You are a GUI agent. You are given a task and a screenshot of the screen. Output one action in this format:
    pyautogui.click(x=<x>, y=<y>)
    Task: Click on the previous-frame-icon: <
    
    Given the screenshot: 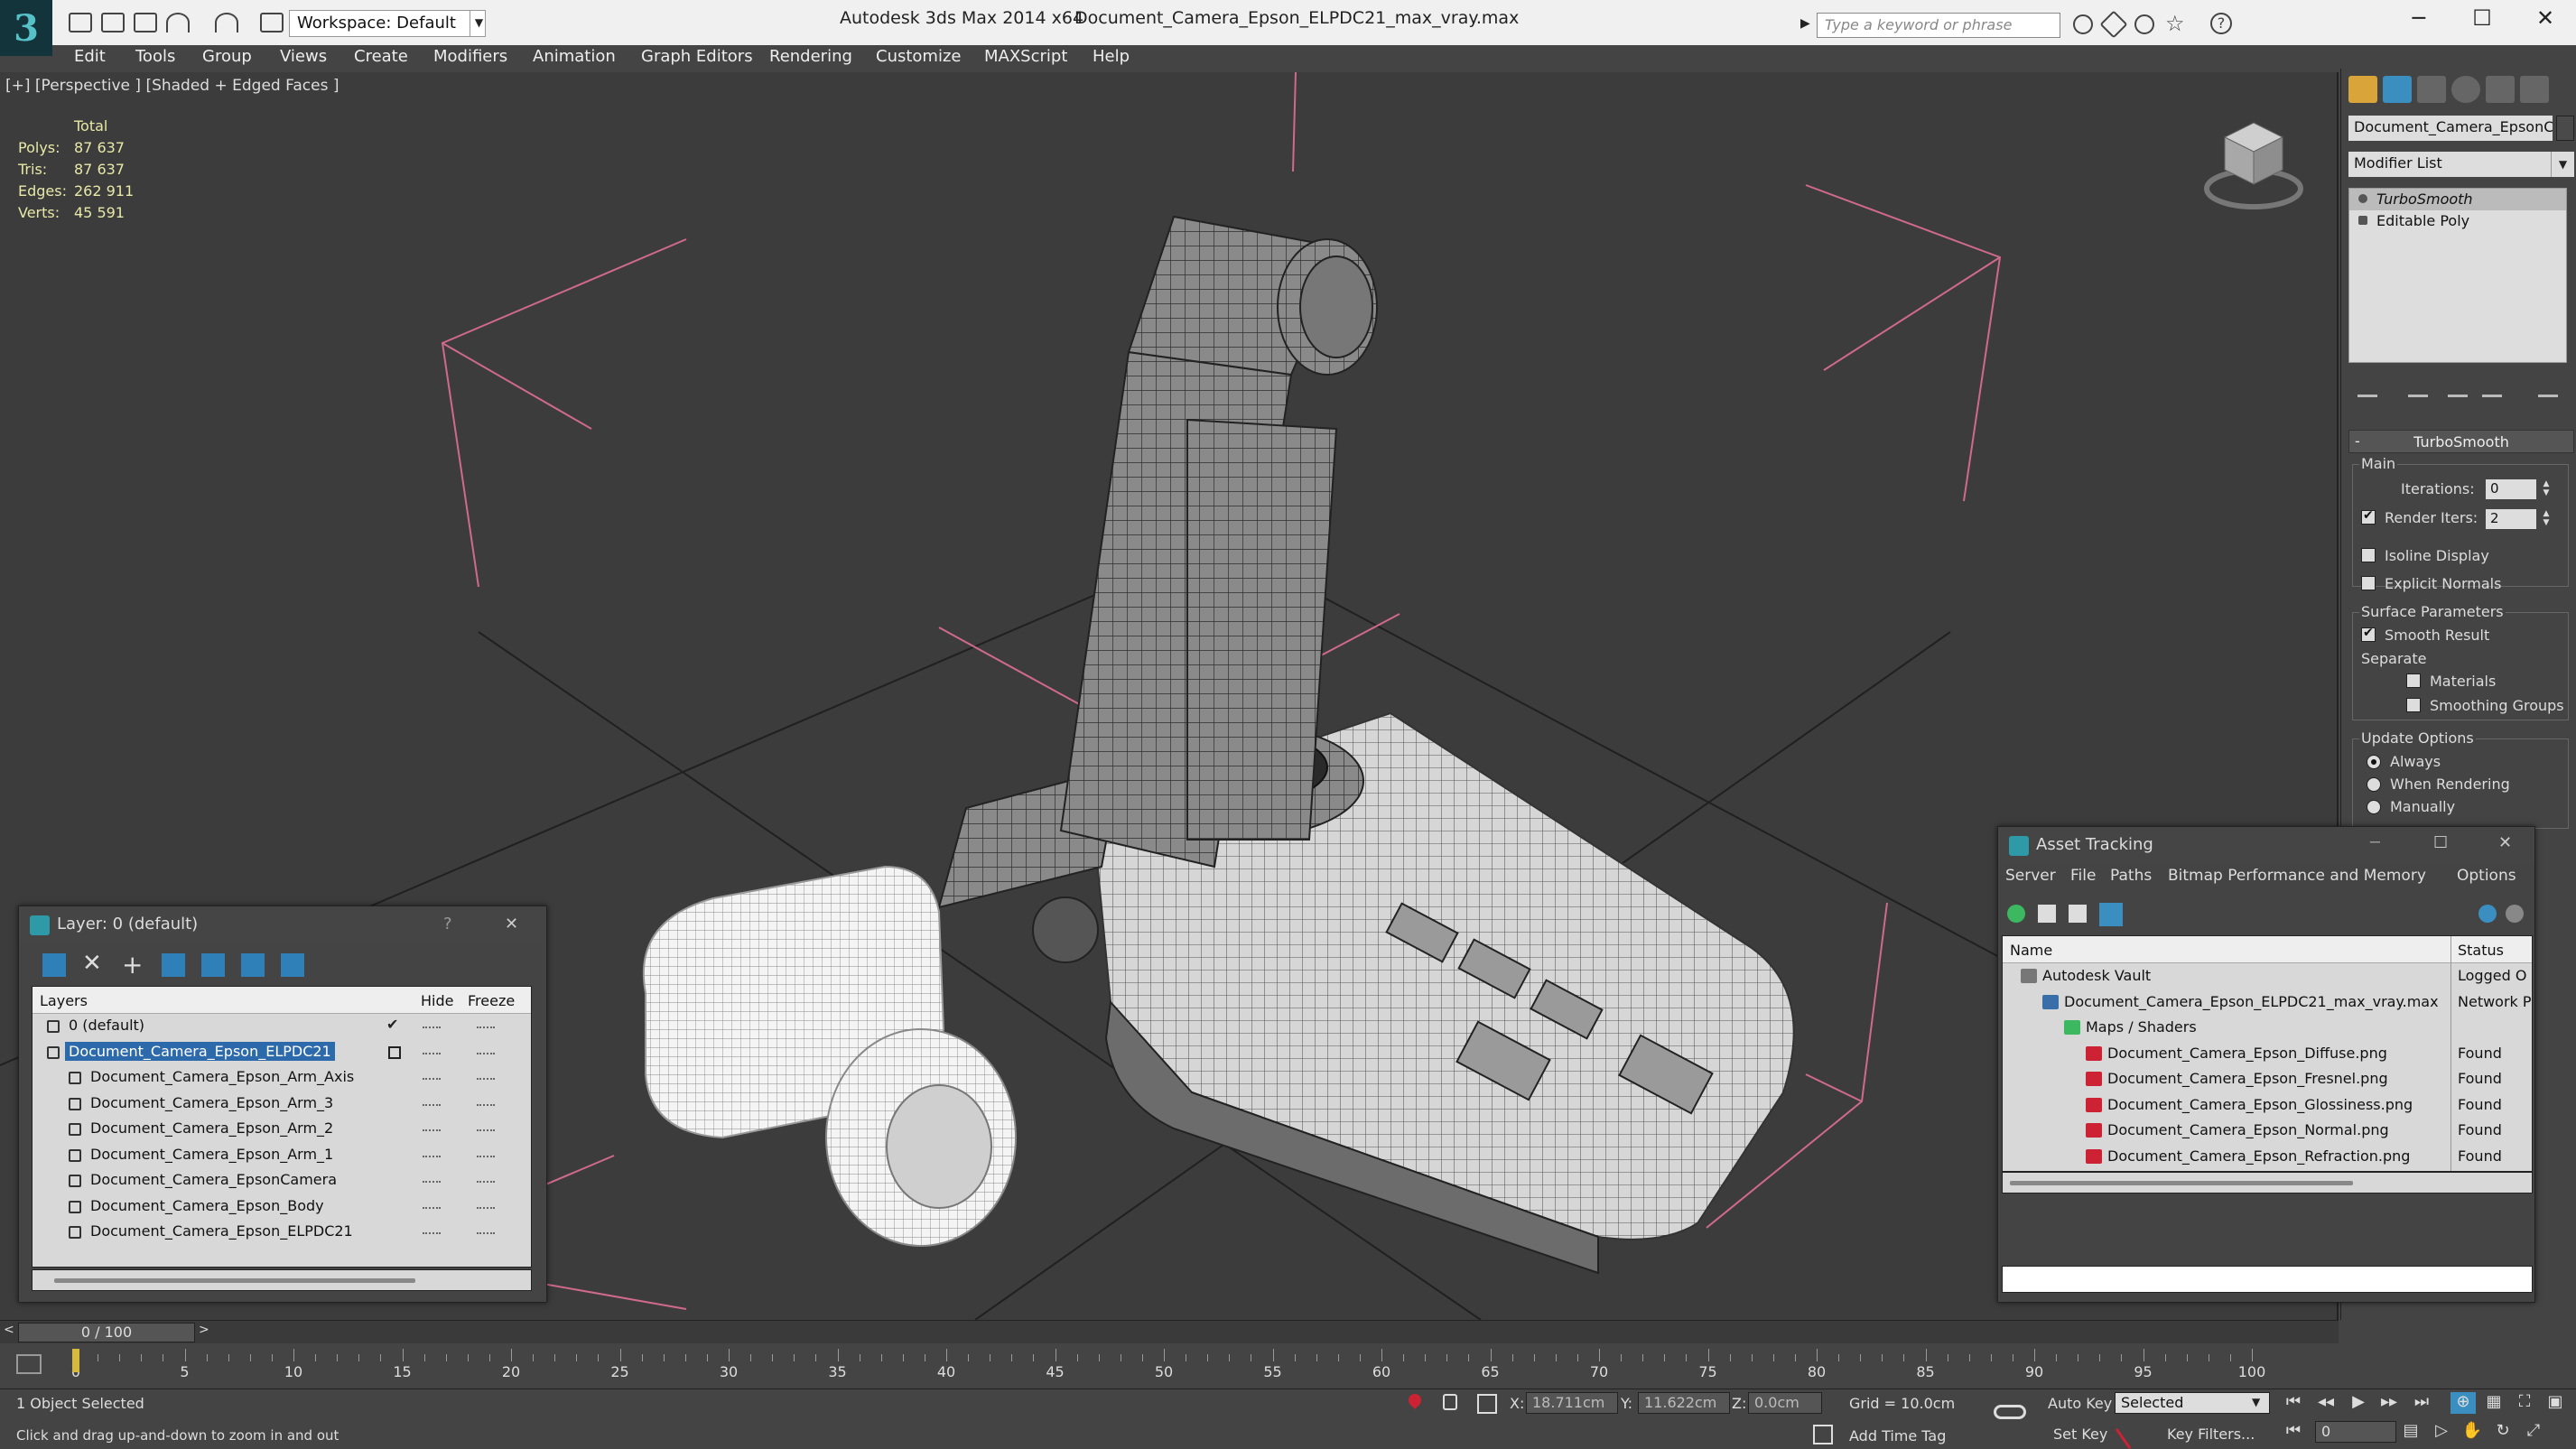 What is the action you would take?
    pyautogui.click(x=9, y=1330)
    